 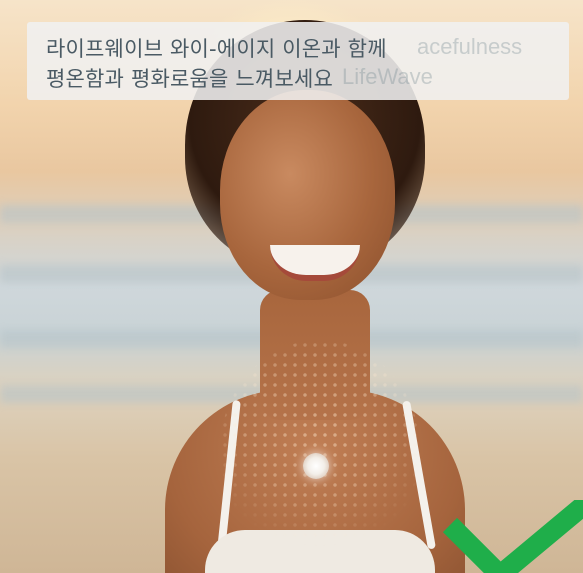 What do you see at coordinates (320, 450) in the screenshot?
I see `energy-dots-pattern` at bounding box center [320, 450].